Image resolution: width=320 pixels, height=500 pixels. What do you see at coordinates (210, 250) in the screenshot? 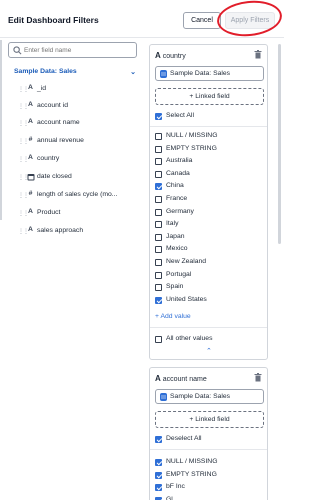
I see `filter-option: Mexico` at bounding box center [210, 250].